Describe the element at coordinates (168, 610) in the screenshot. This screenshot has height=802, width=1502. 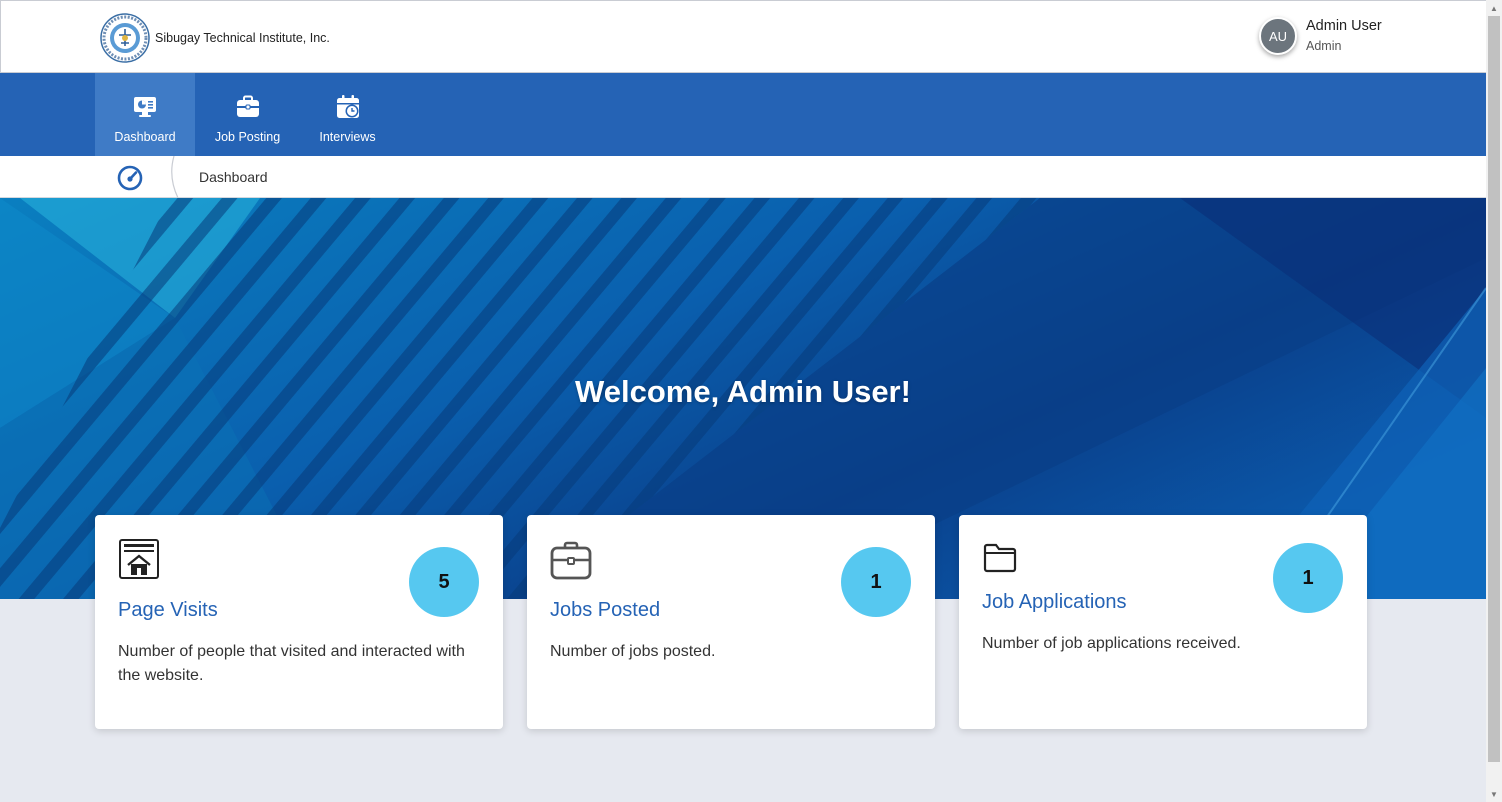
I see `page-visits-title: Page Visits` at that location.